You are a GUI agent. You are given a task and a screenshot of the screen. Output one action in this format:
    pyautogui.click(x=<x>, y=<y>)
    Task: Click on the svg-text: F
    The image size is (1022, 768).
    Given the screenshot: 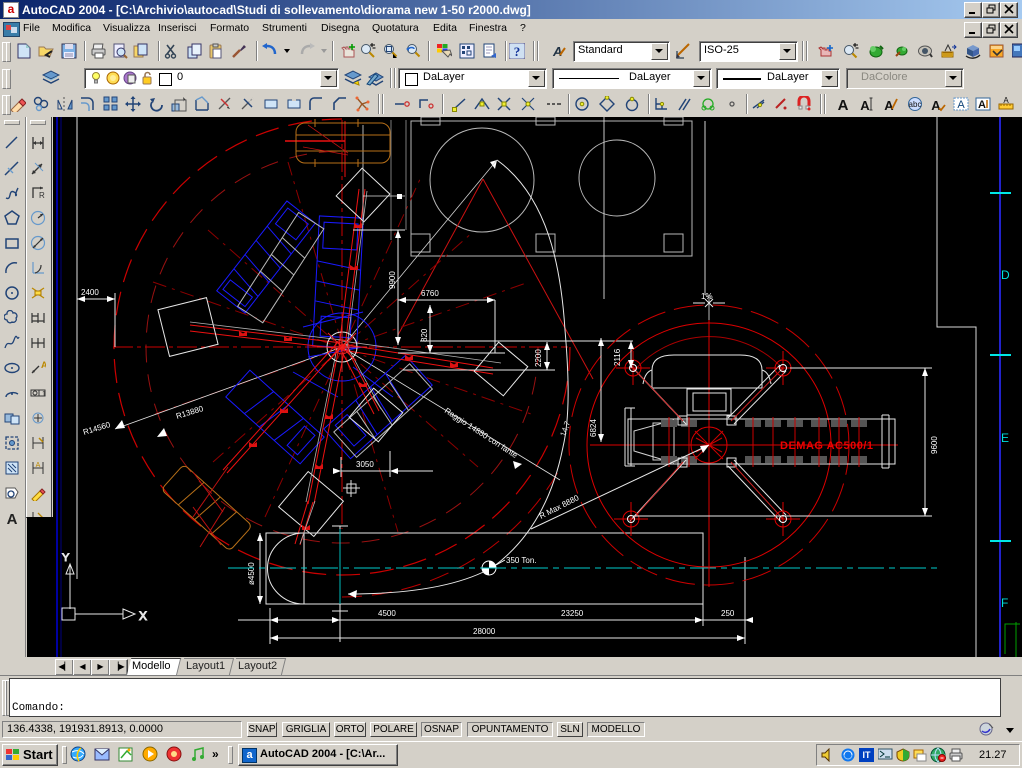 What is the action you would take?
    pyautogui.click(x=1004, y=603)
    